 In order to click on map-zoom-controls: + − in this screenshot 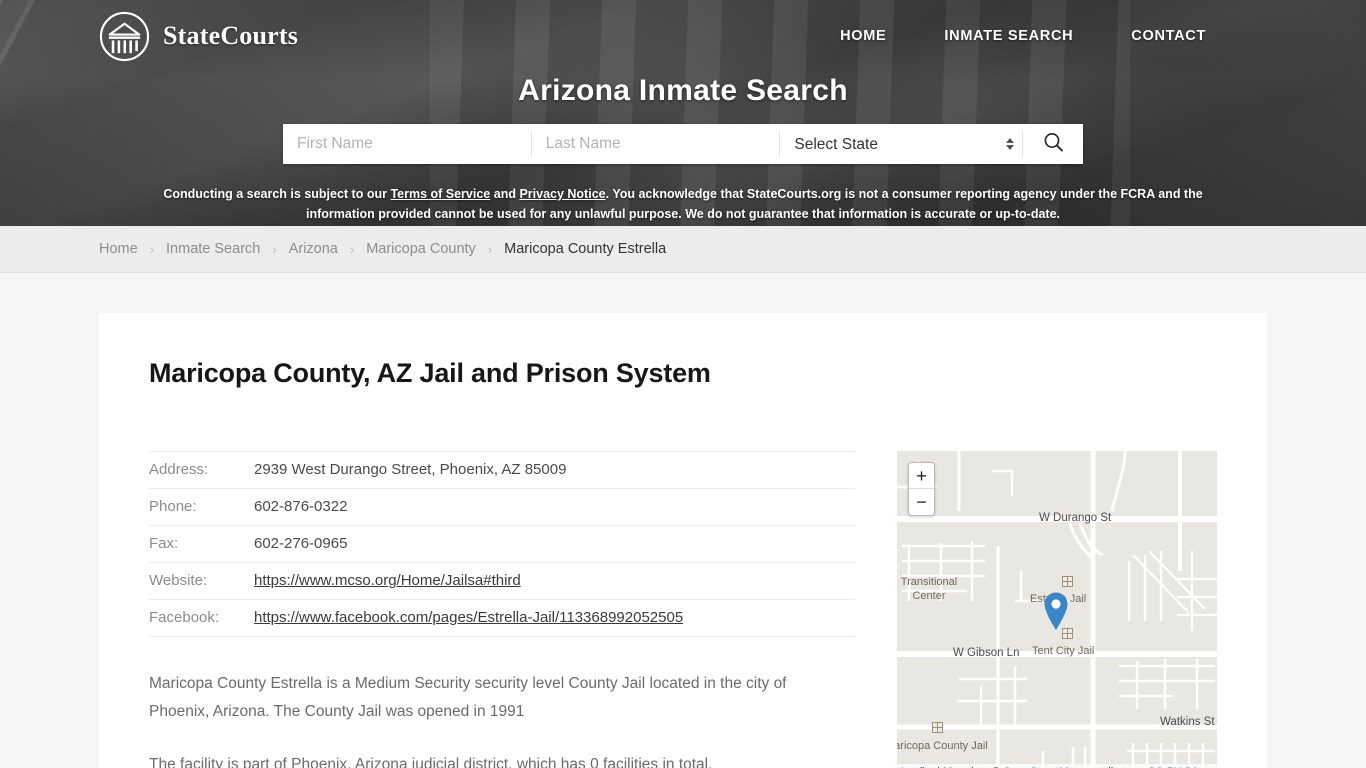, I will do `click(921, 489)`.